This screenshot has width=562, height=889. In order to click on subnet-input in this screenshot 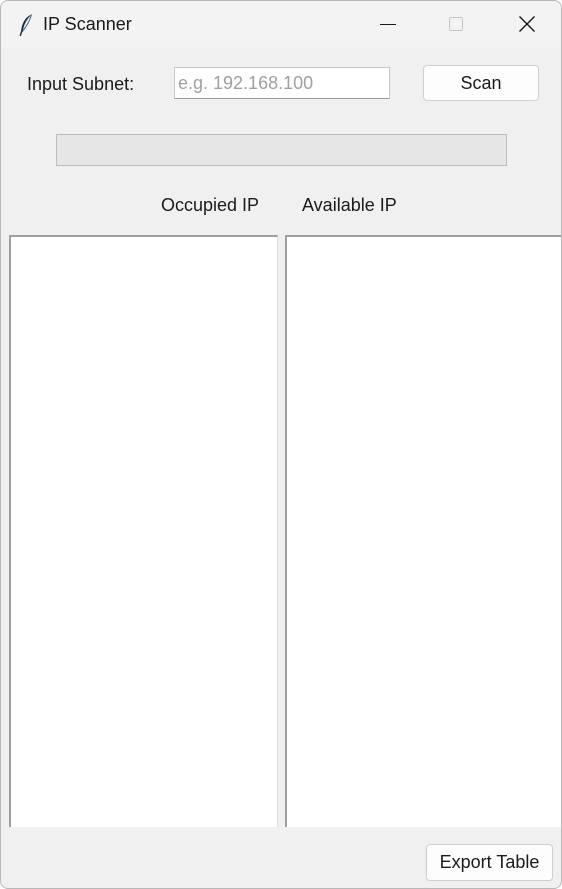, I will do `click(282, 83)`.